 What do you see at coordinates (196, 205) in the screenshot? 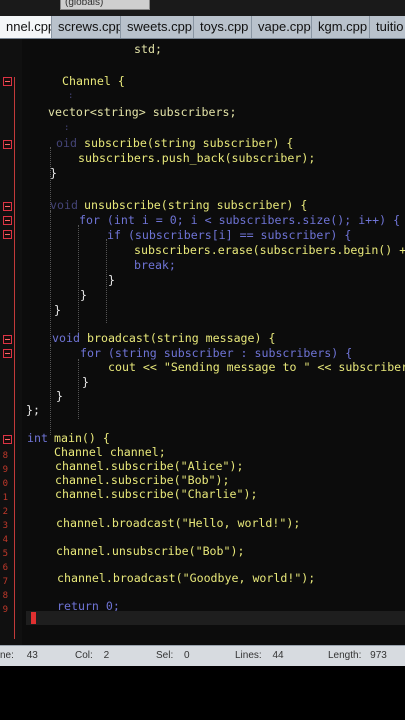
I see `code-line: unsubscribe(string subscriber) {` at bounding box center [196, 205].